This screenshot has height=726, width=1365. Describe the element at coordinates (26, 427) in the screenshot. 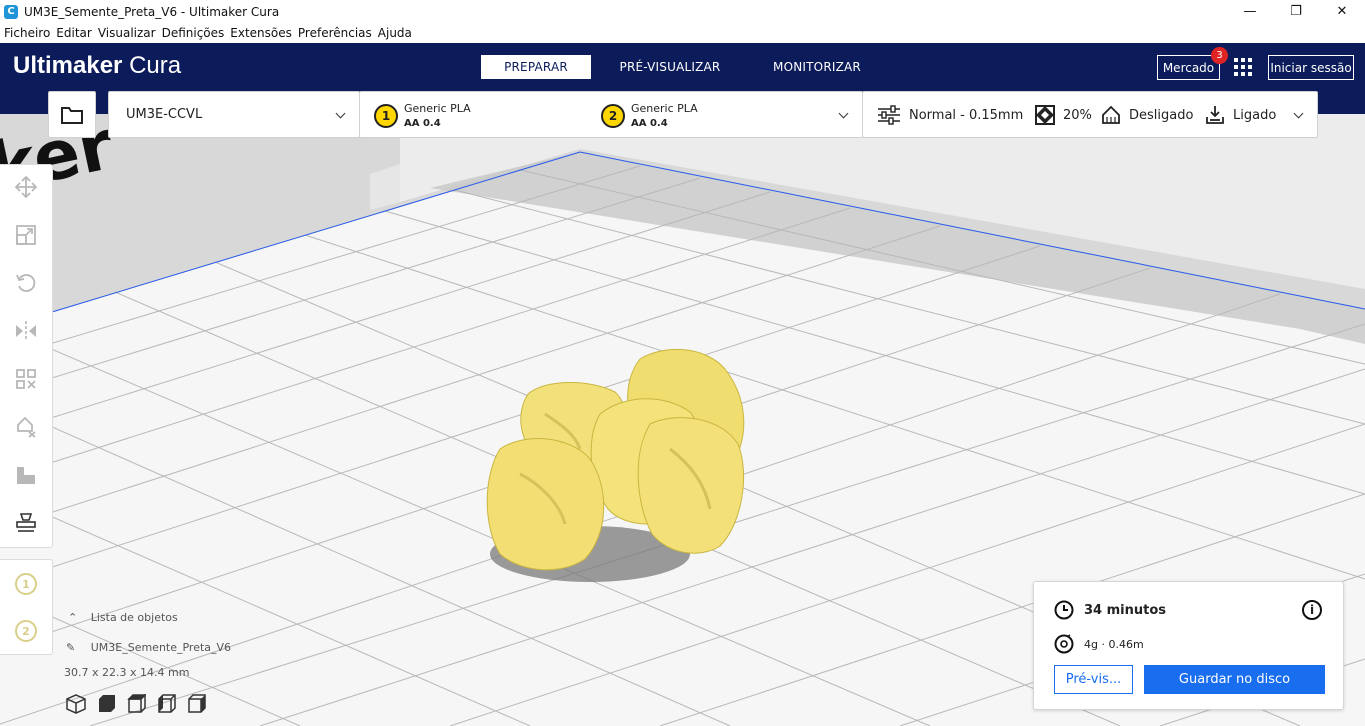

I see `support-blocker-icon` at that location.